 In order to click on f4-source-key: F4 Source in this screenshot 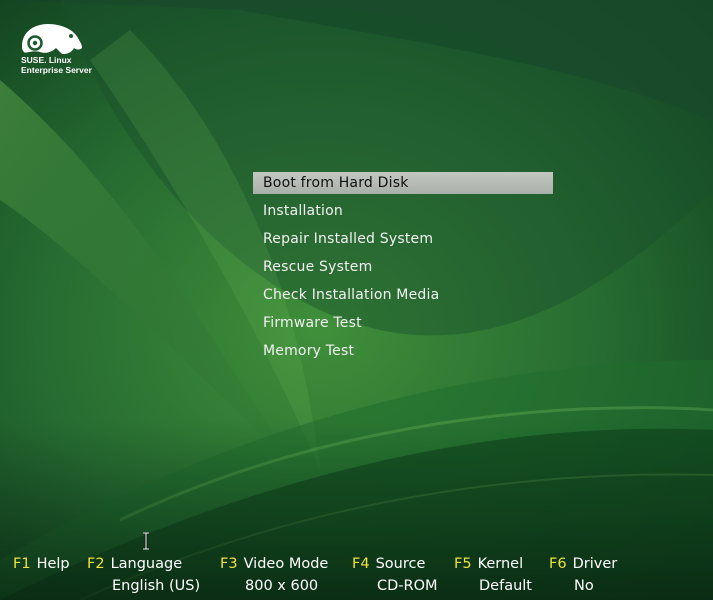, I will do `click(388, 564)`.